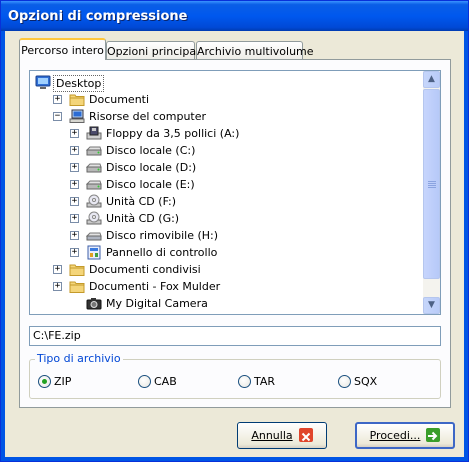 The image size is (469, 462). I want to click on tree-item: + Pannello di controllo, so click(225, 252).